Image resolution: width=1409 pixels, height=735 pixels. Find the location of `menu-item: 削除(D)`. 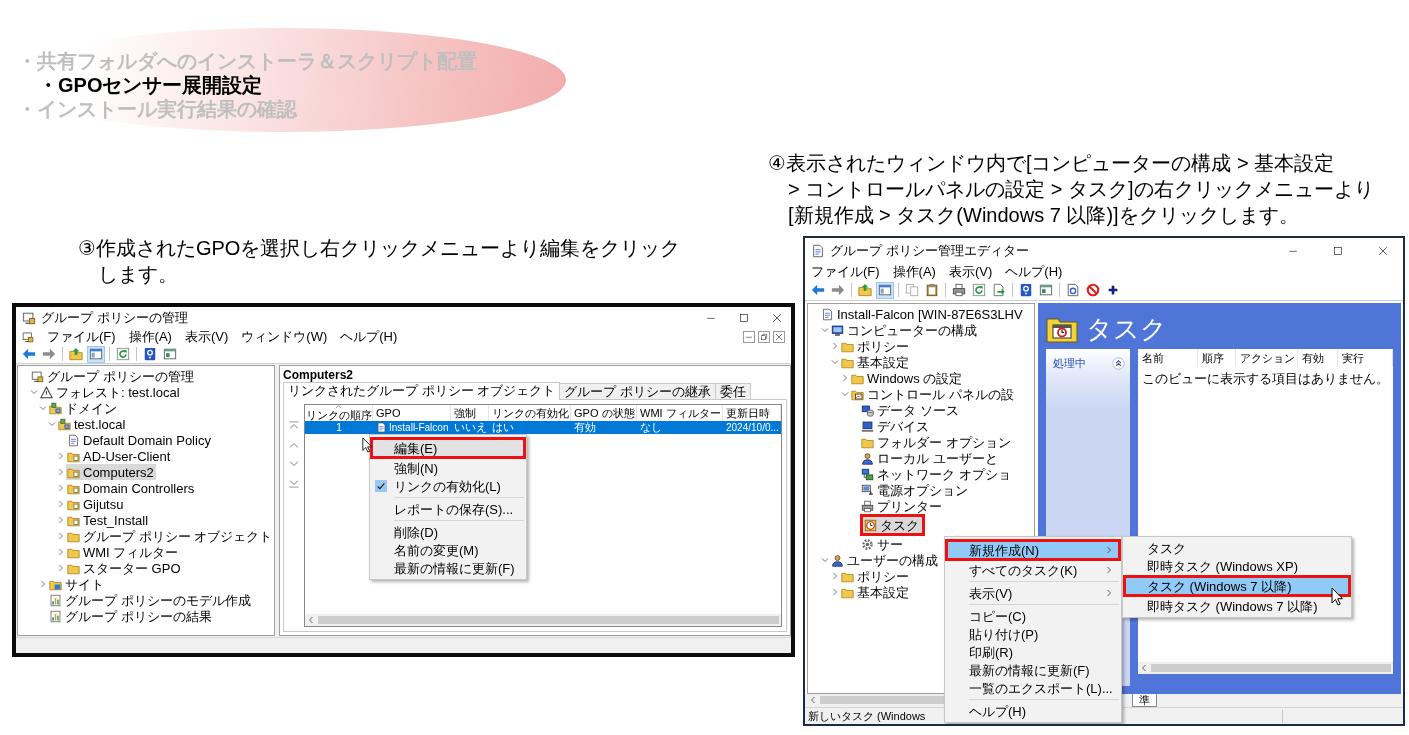

menu-item: 削除(D) is located at coordinates (448, 532).